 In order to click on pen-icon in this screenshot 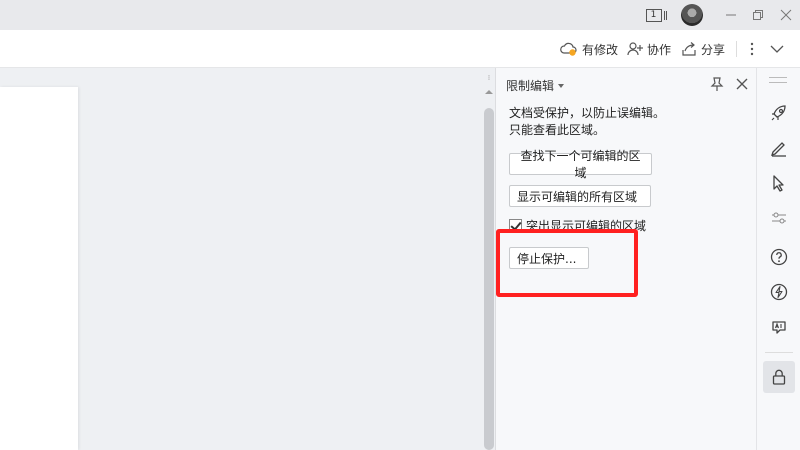, I will do `click(778, 149)`.